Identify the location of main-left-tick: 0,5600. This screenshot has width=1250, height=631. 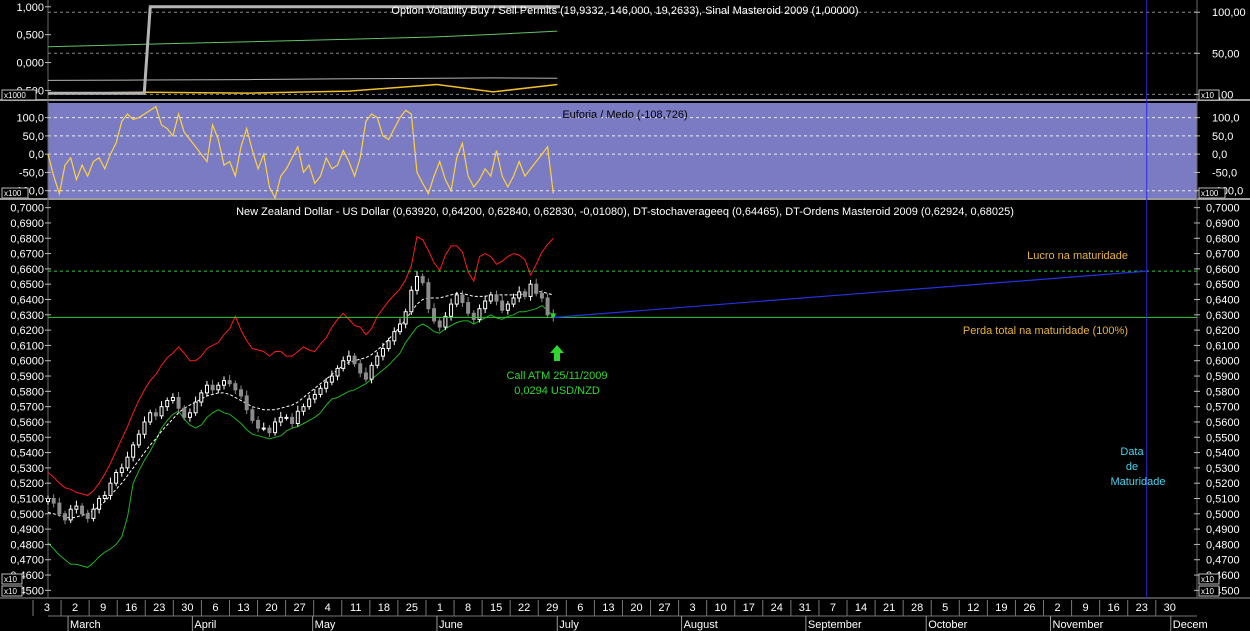
(27, 423).